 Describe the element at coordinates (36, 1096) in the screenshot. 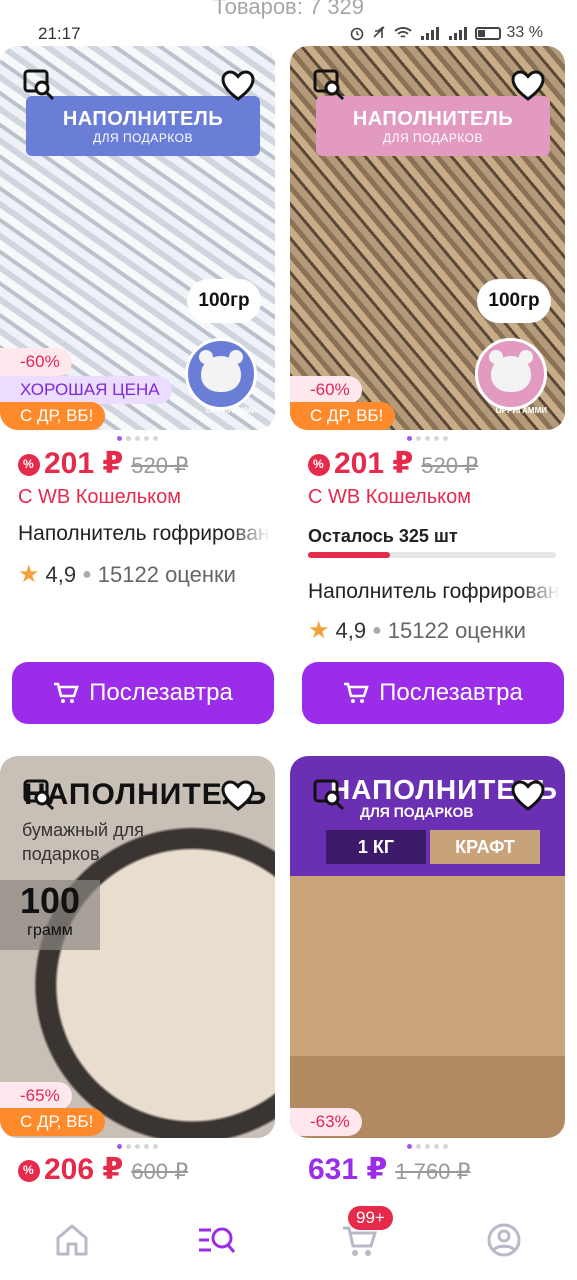

I see `discount-badge: -65%` at that location.